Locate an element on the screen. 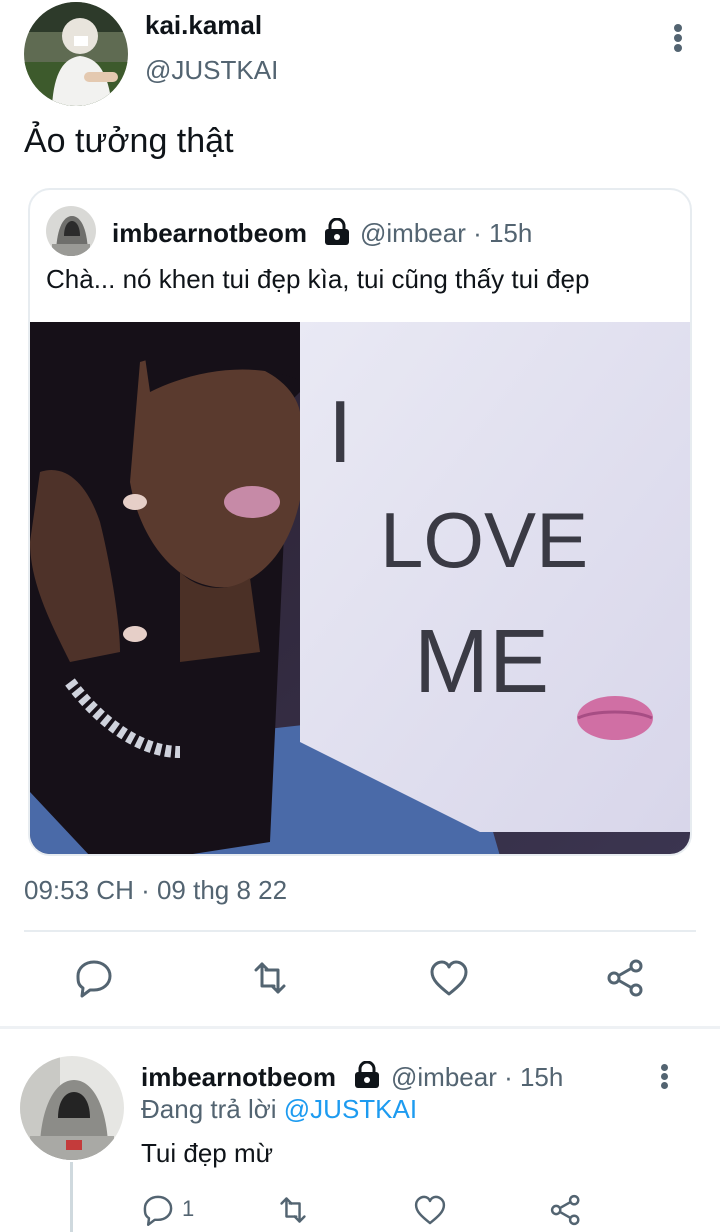 This screenshot has height=1232, width=720. reply-text: Tui đẹp mừ is located at coordinates (207, 1153).